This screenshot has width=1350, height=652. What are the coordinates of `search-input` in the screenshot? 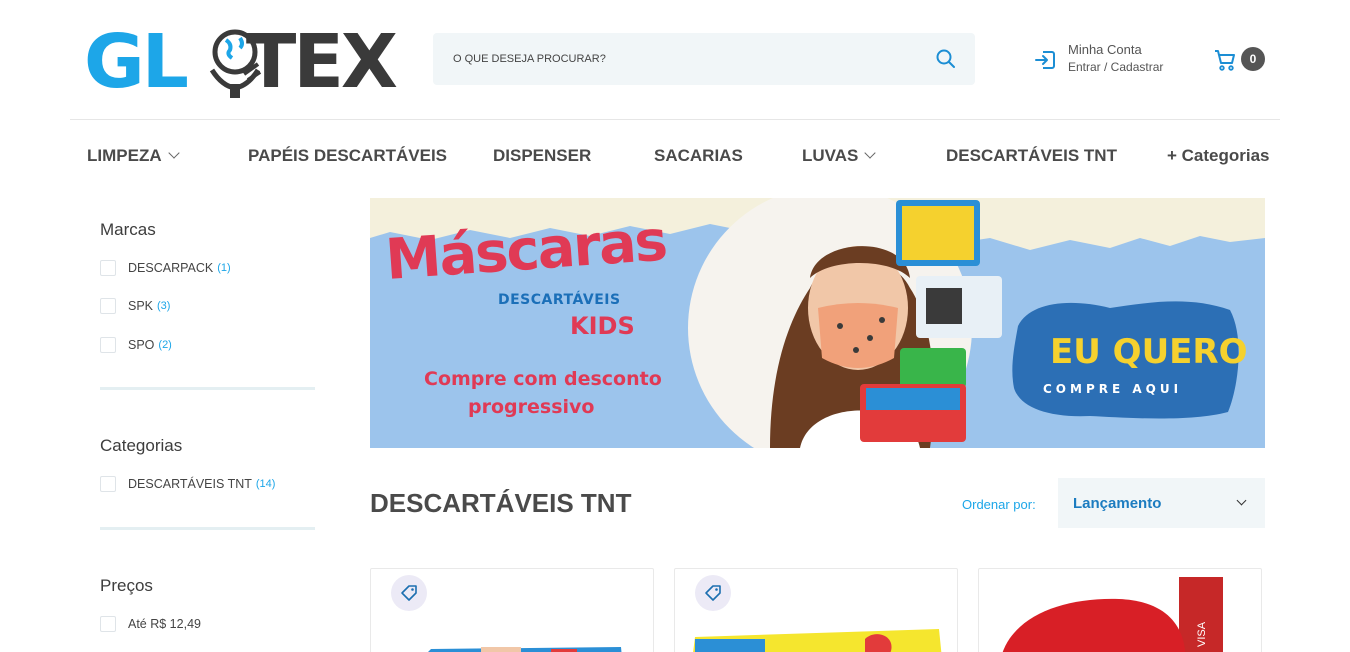 It's located at (673, 59).